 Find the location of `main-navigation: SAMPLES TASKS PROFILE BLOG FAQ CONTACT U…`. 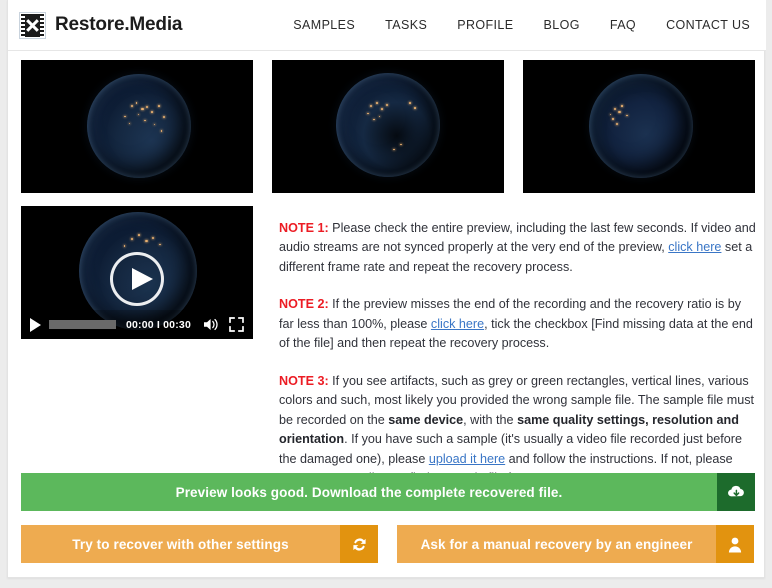

main-navigation: SAMPLES TASKS PROFILE BLOG FAQ CONTACT U… is located at coordinates (525, 25).